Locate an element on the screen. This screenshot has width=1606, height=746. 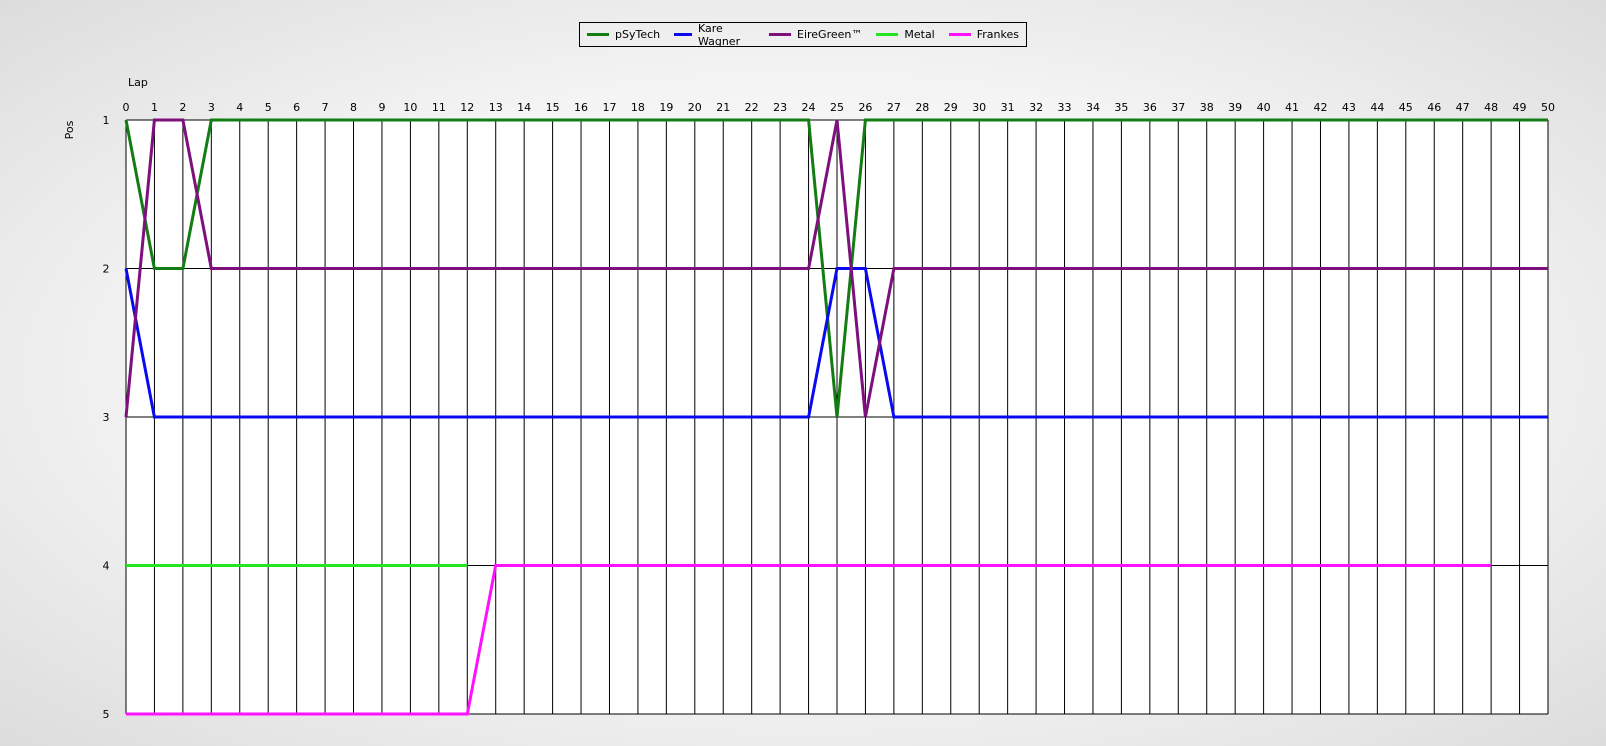
x-tick-label: 1 is located at coordinates (154, 107).